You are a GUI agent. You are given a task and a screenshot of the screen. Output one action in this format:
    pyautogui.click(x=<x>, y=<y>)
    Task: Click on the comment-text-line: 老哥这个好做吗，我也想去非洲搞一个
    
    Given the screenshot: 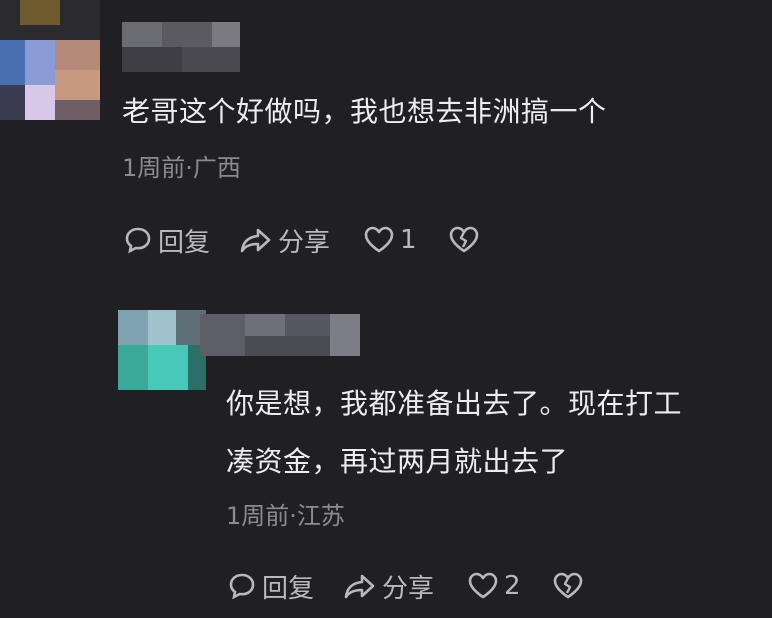 What is the action you would take?
    pyautogui.click(x=364, y=111)
    